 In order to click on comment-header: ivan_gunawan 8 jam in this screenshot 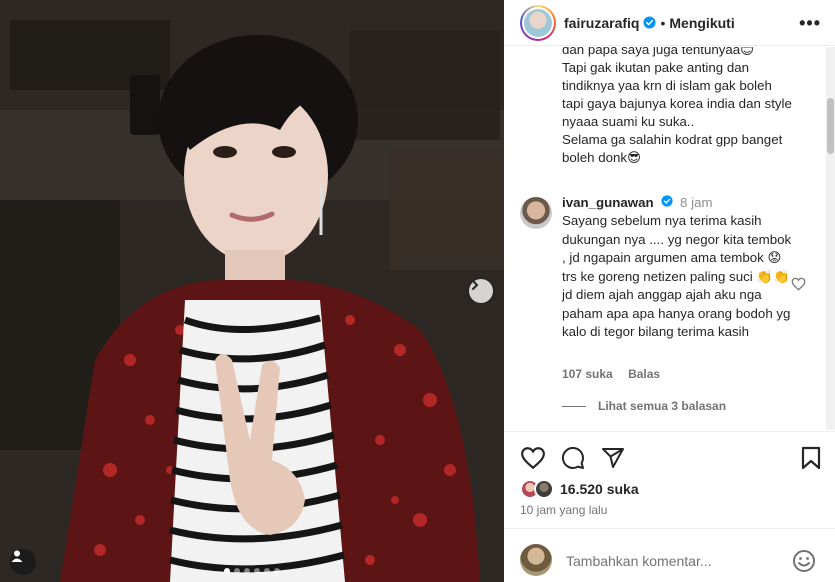, I will do `click(637, 203)`.